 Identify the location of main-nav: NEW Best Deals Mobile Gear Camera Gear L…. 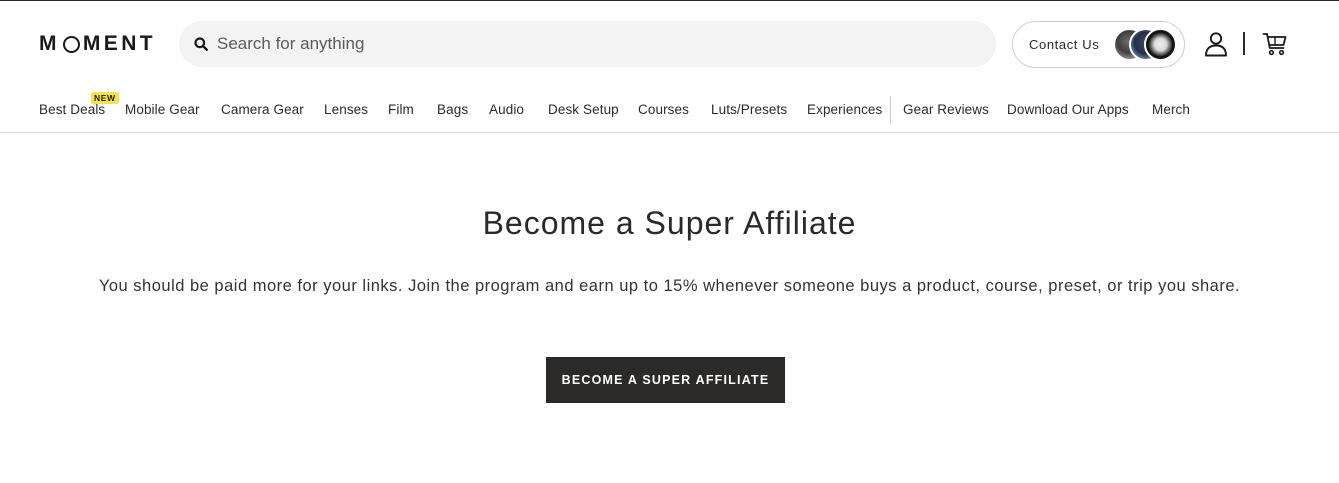
(669, 110).